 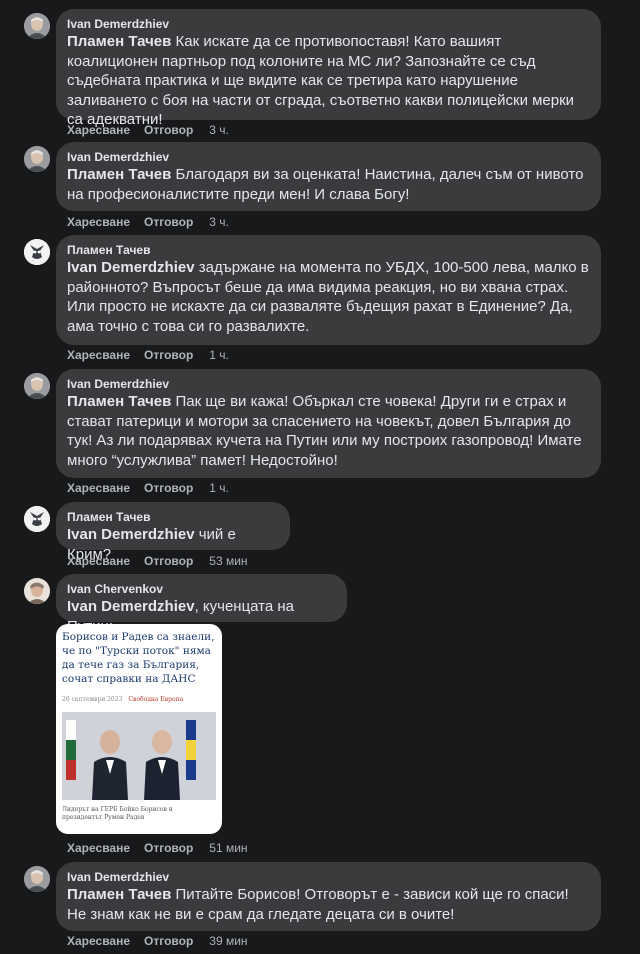 I want to click on comment-timestamp: 39 мин, so click(x=228, y=941).